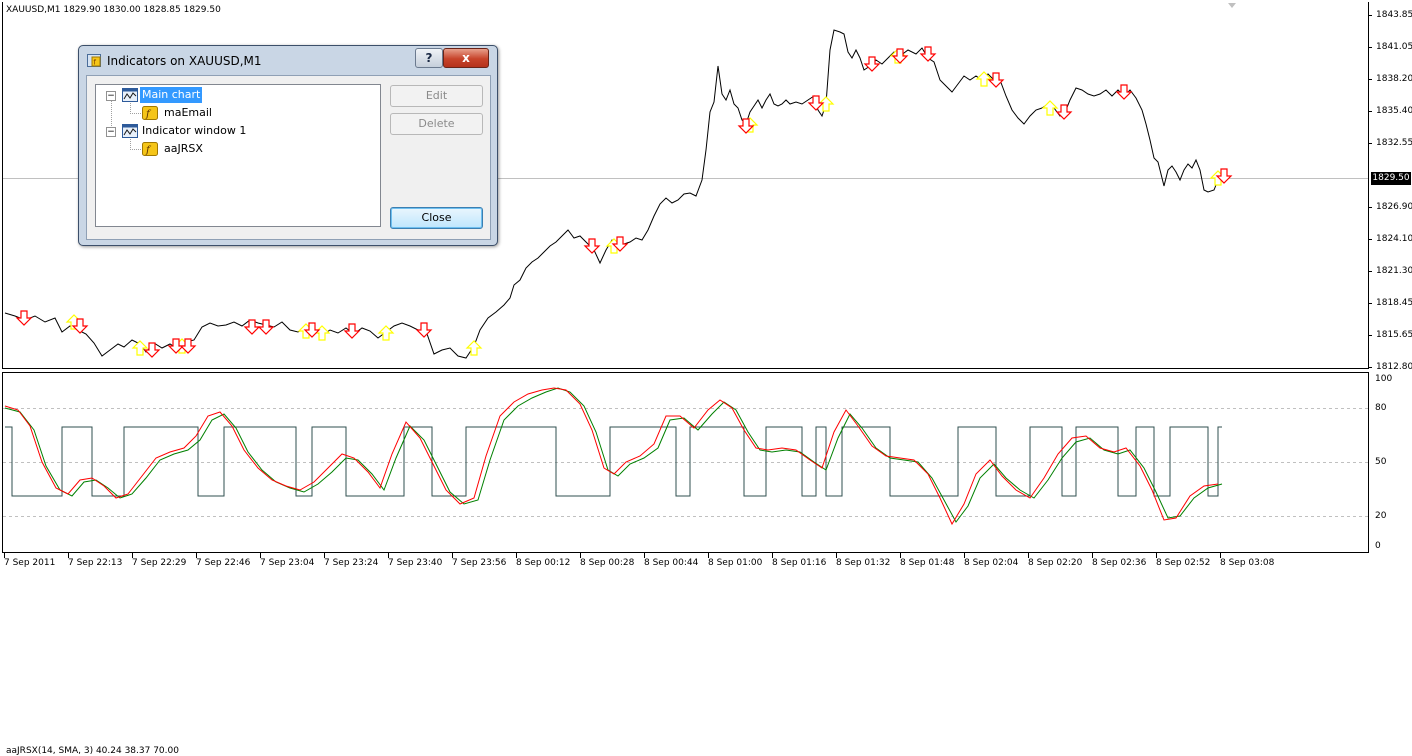 The height and width of the screenshot is (756, 1412). Describe the element at coordinates (543, 563) in the screenshot. I see `time-label: 8 Sep 00:12` at that location.